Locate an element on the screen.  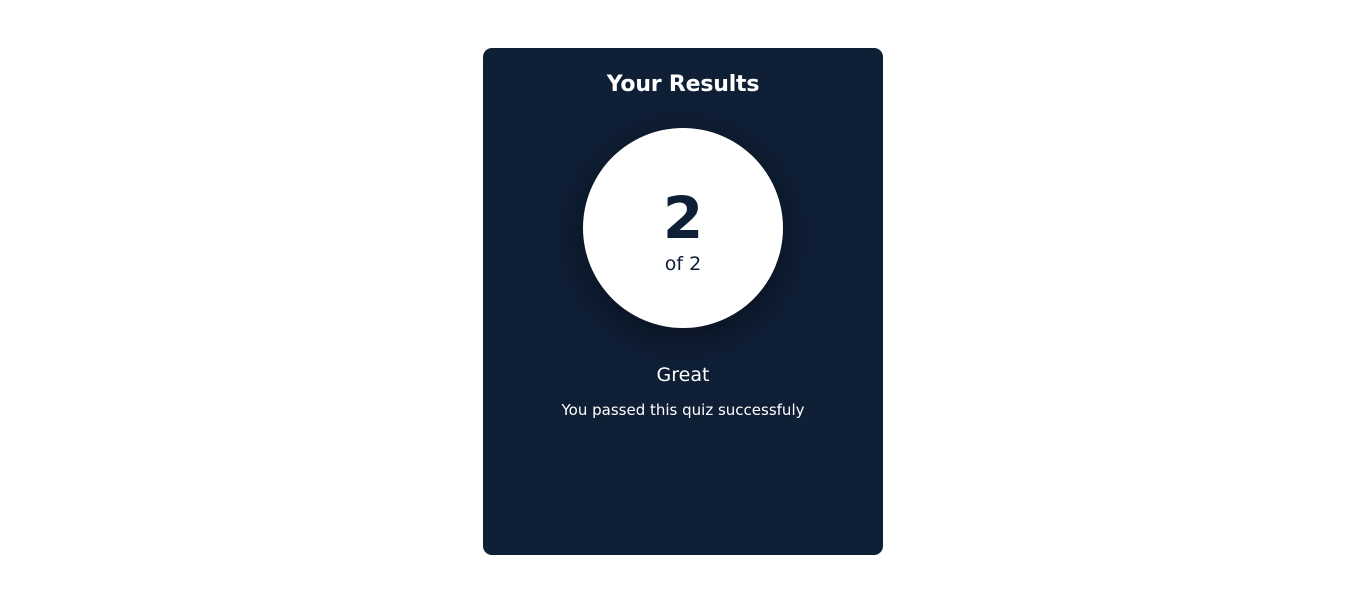
score-value: 2 is located at coordinates (683, 218).